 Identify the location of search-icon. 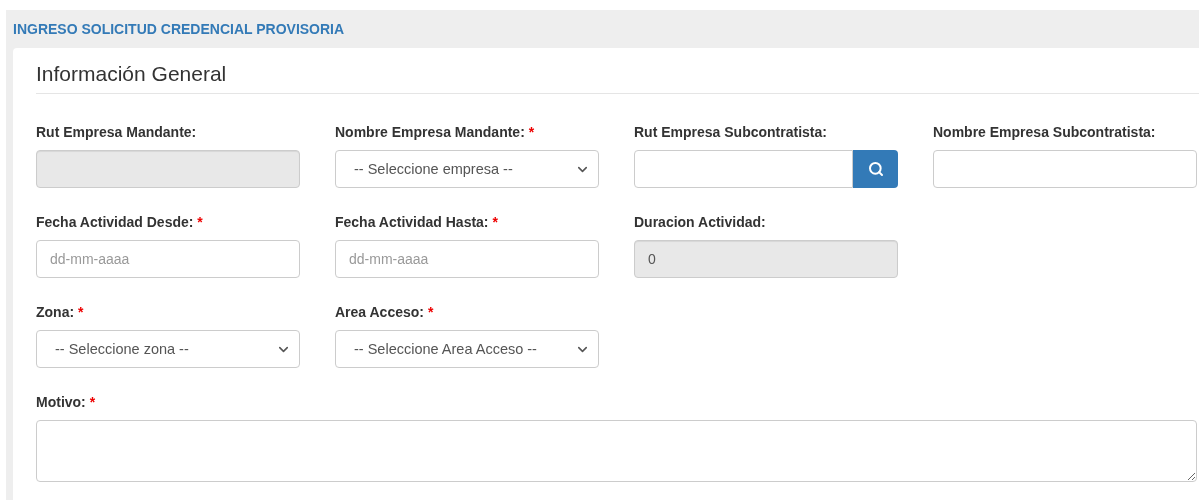
(875, 169).